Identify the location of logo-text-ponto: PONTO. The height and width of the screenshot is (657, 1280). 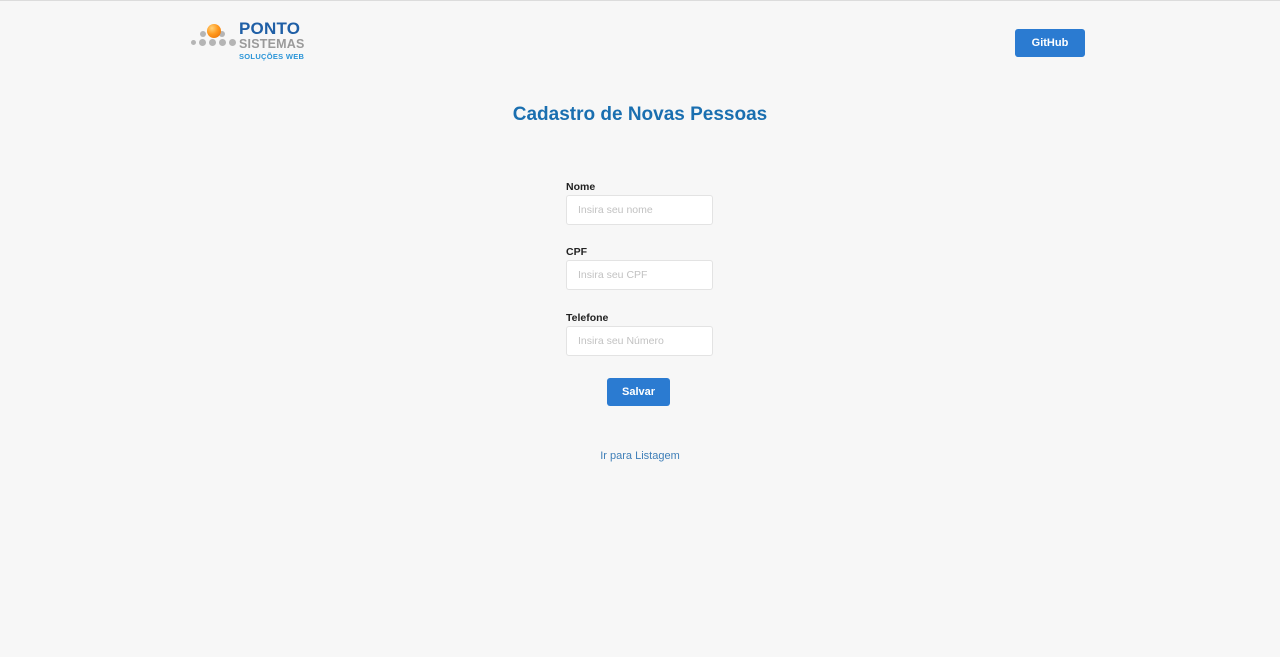
(270, 28).